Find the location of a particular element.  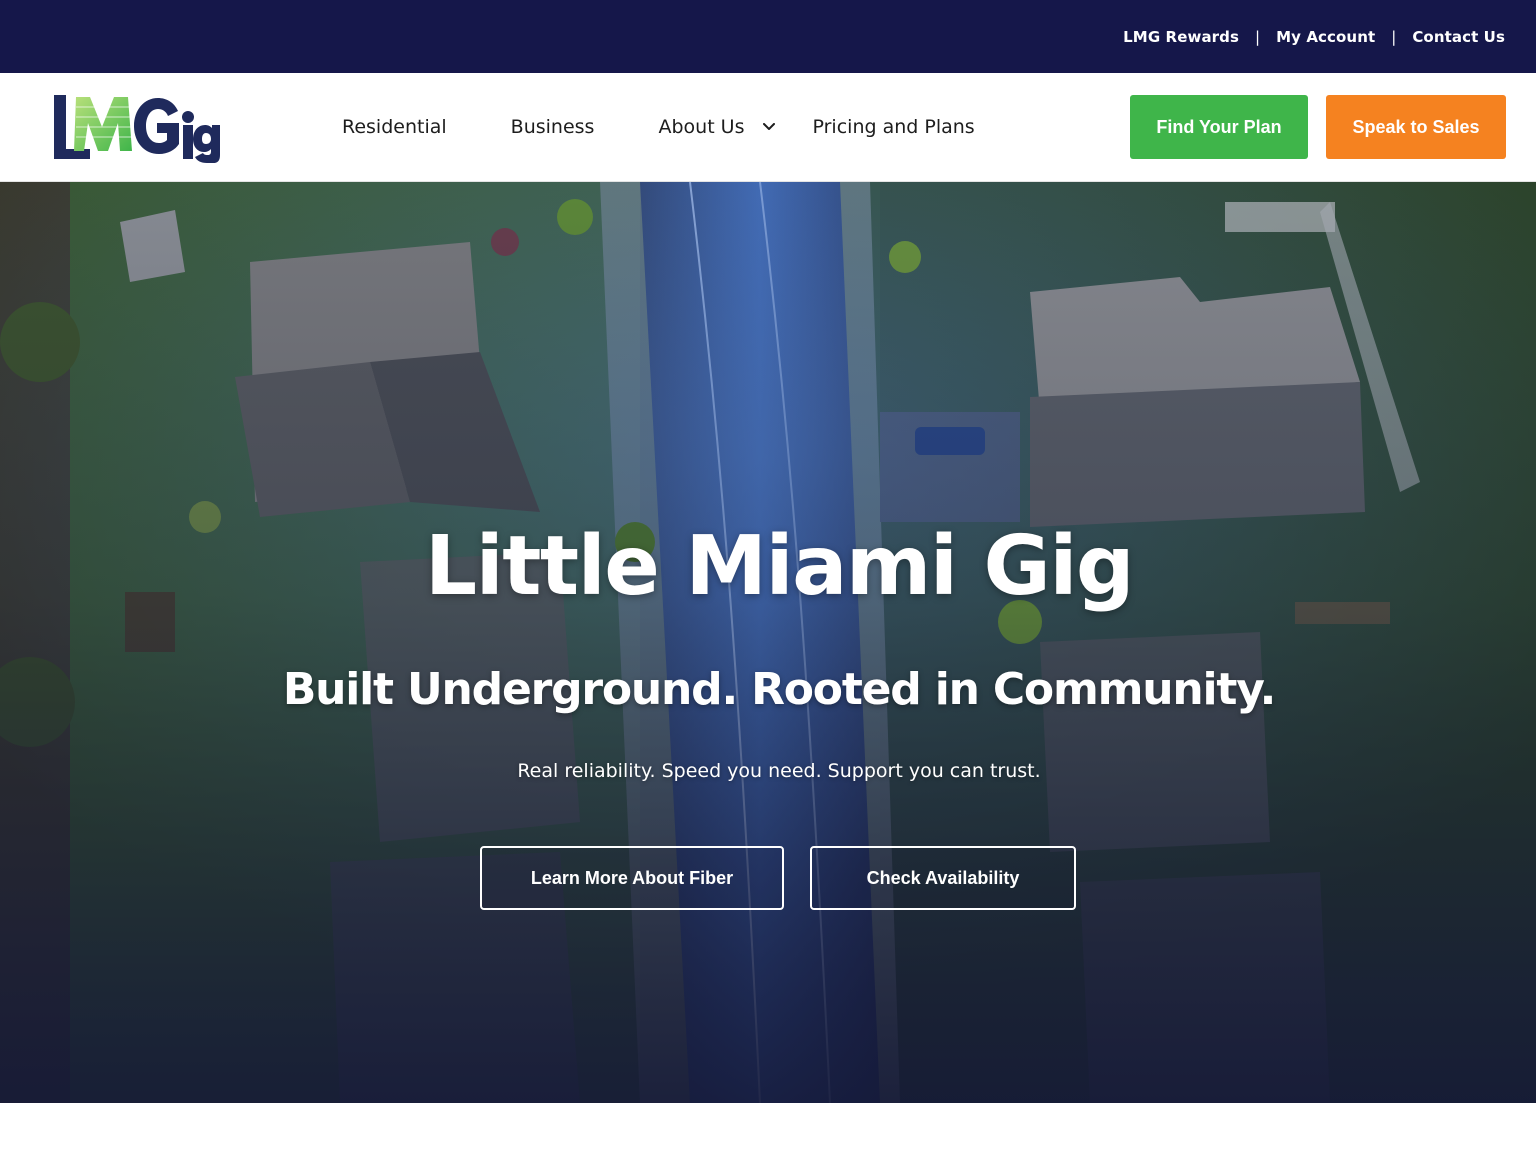

speak-to-sales-button: Speak to Sales is located at coordinates (1416, 127).